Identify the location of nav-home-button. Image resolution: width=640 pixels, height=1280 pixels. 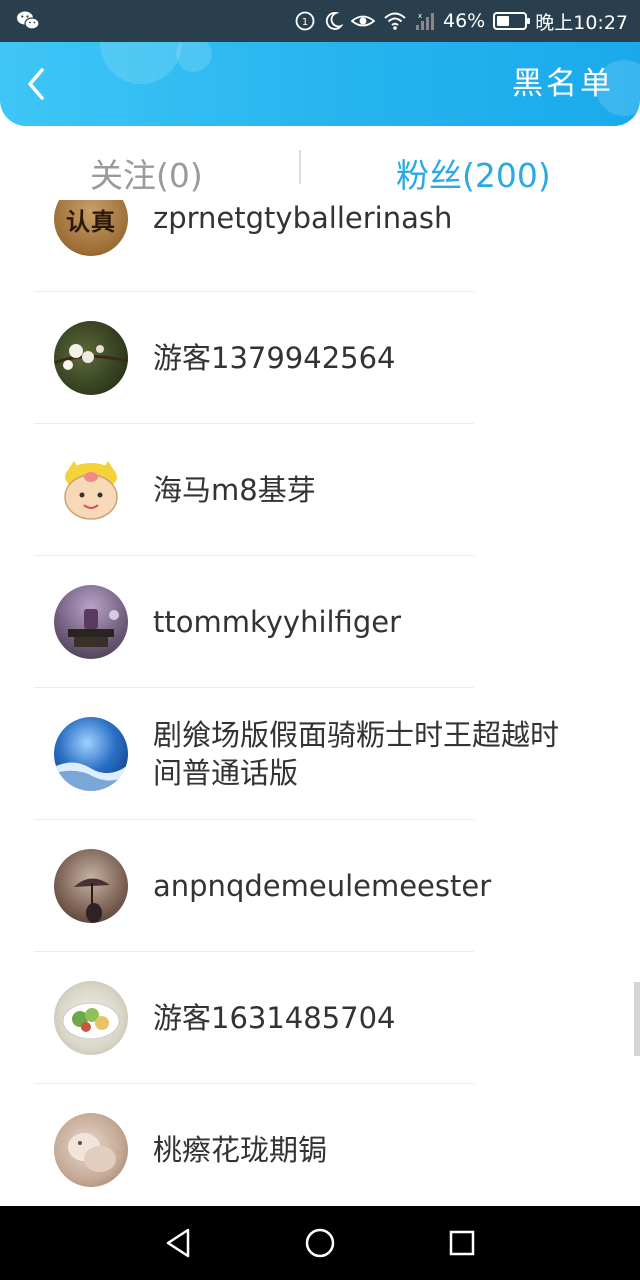
(320, 1243).